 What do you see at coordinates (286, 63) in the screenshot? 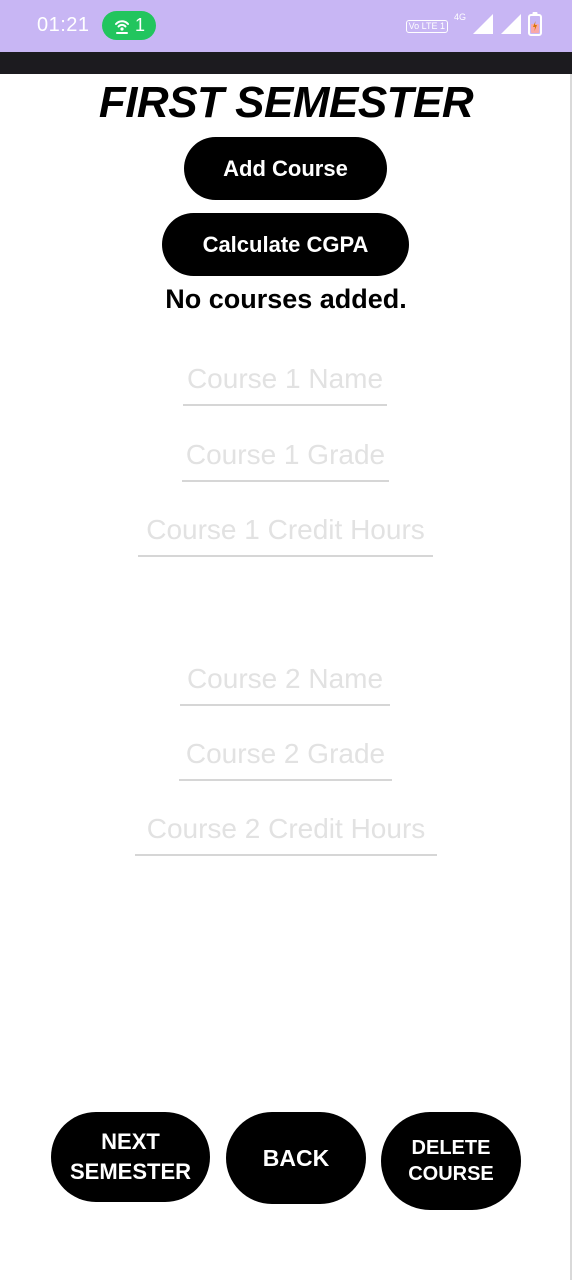
I see `app-bar-strip` at bounding box center [286, 63].